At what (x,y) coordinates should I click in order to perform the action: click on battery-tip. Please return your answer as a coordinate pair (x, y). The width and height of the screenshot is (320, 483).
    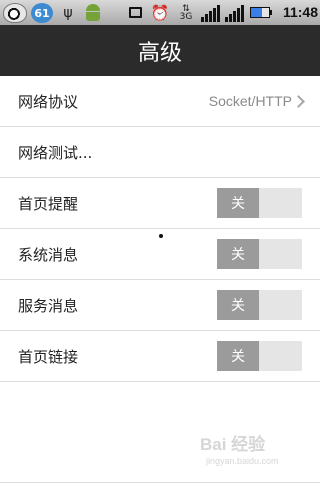
    Looking at the image, I should click on (271, 12).